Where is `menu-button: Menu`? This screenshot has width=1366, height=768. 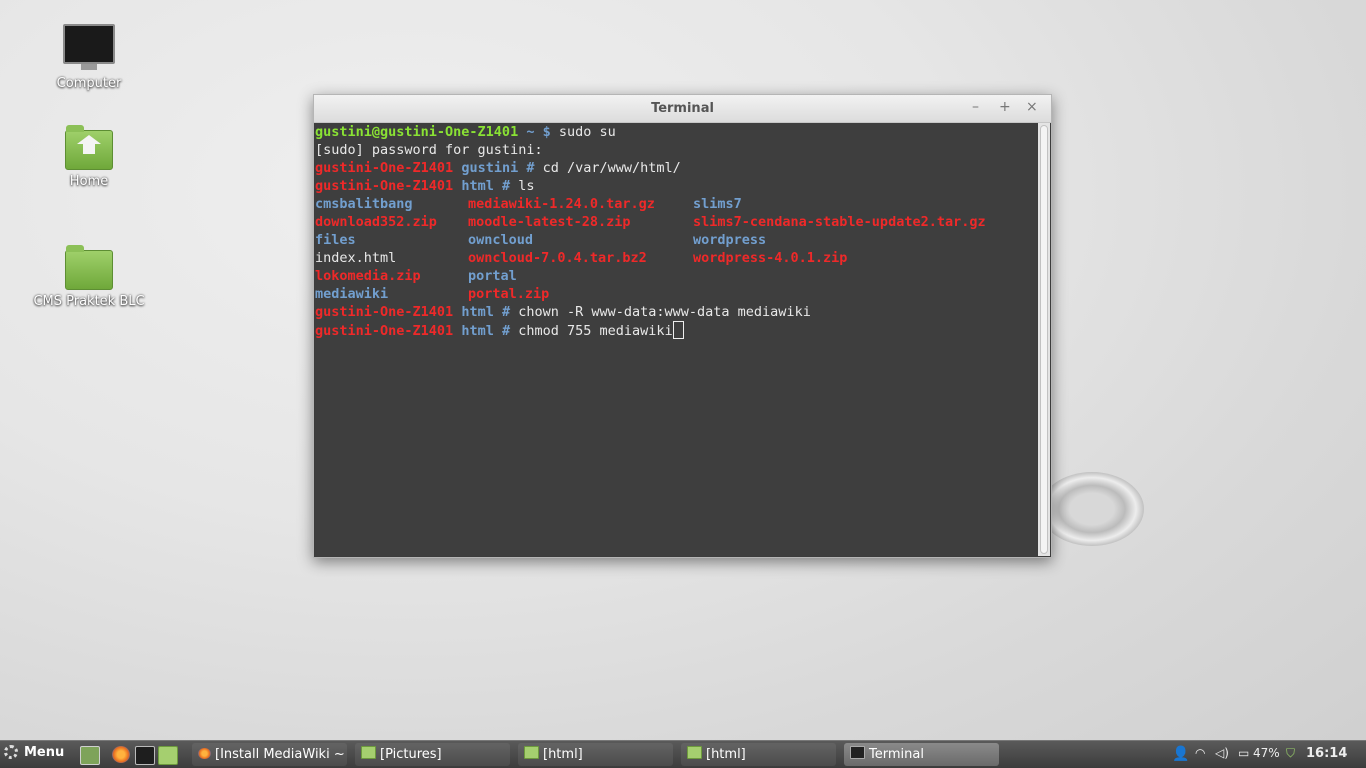 menu-button: Menu is located at coordinates (34, 752).